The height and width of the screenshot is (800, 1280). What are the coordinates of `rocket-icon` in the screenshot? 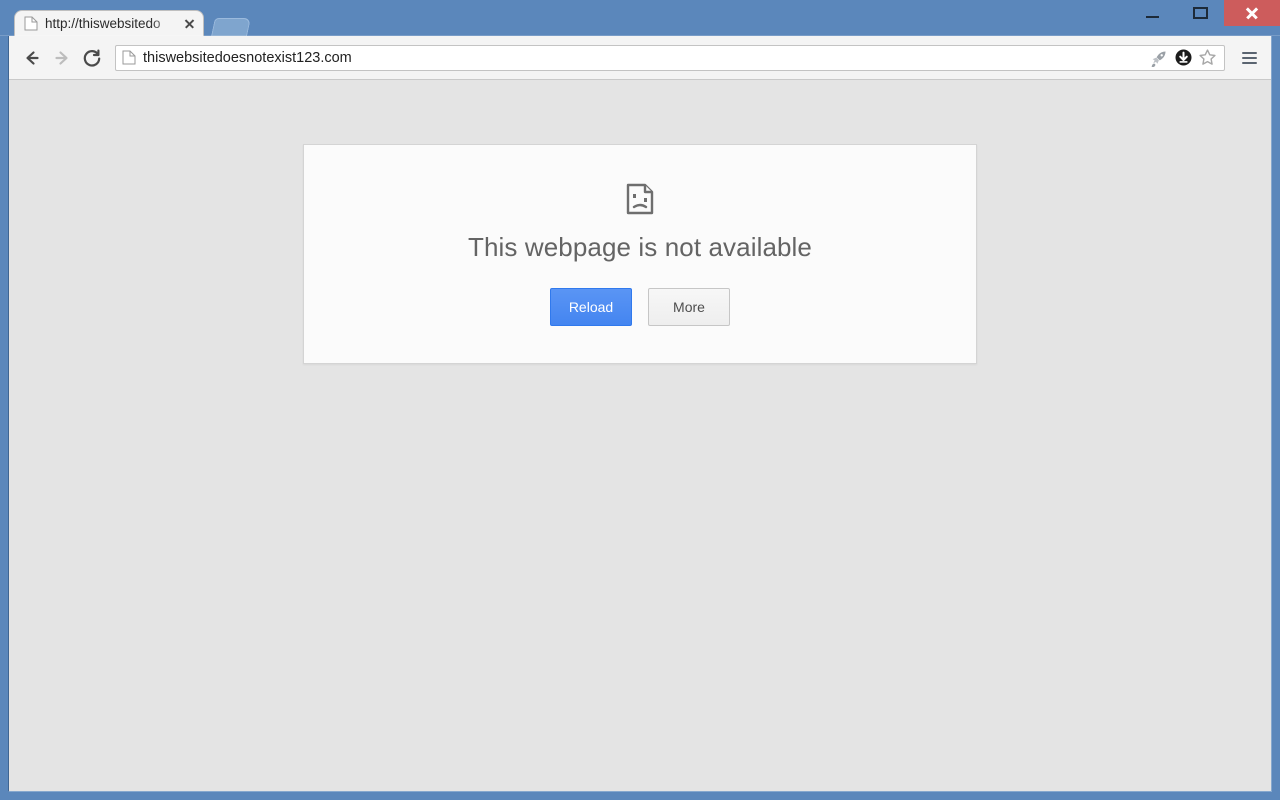 It's located at (1159, 58).